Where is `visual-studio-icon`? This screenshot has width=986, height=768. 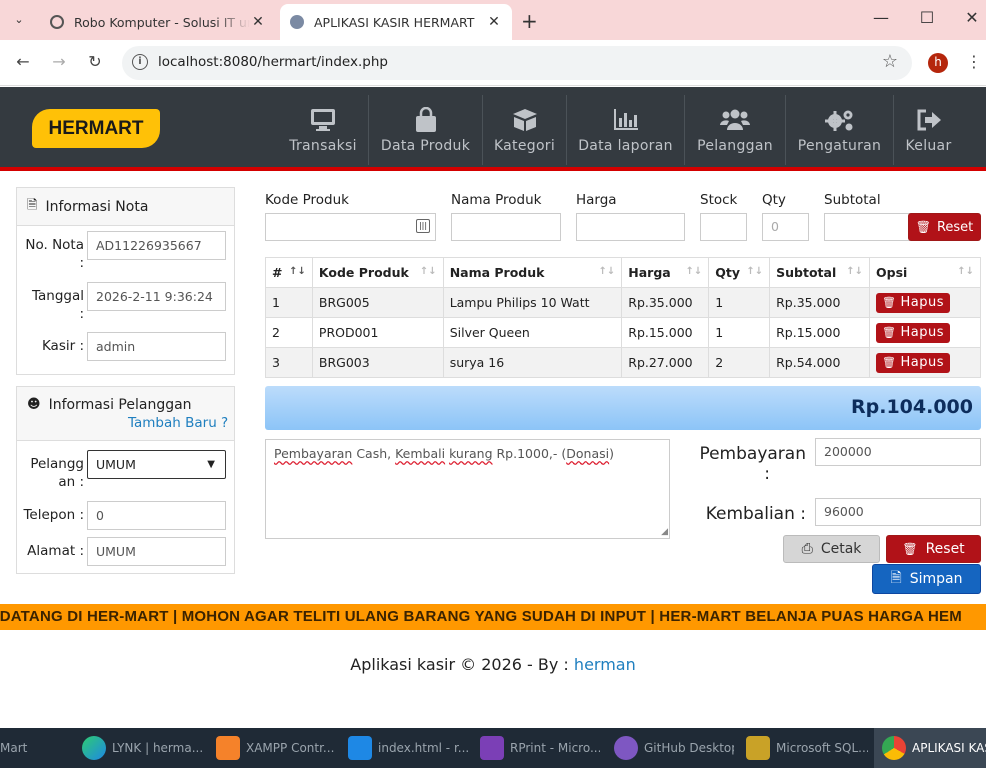
visual-studio-icon is located at coordinates (492, 748).